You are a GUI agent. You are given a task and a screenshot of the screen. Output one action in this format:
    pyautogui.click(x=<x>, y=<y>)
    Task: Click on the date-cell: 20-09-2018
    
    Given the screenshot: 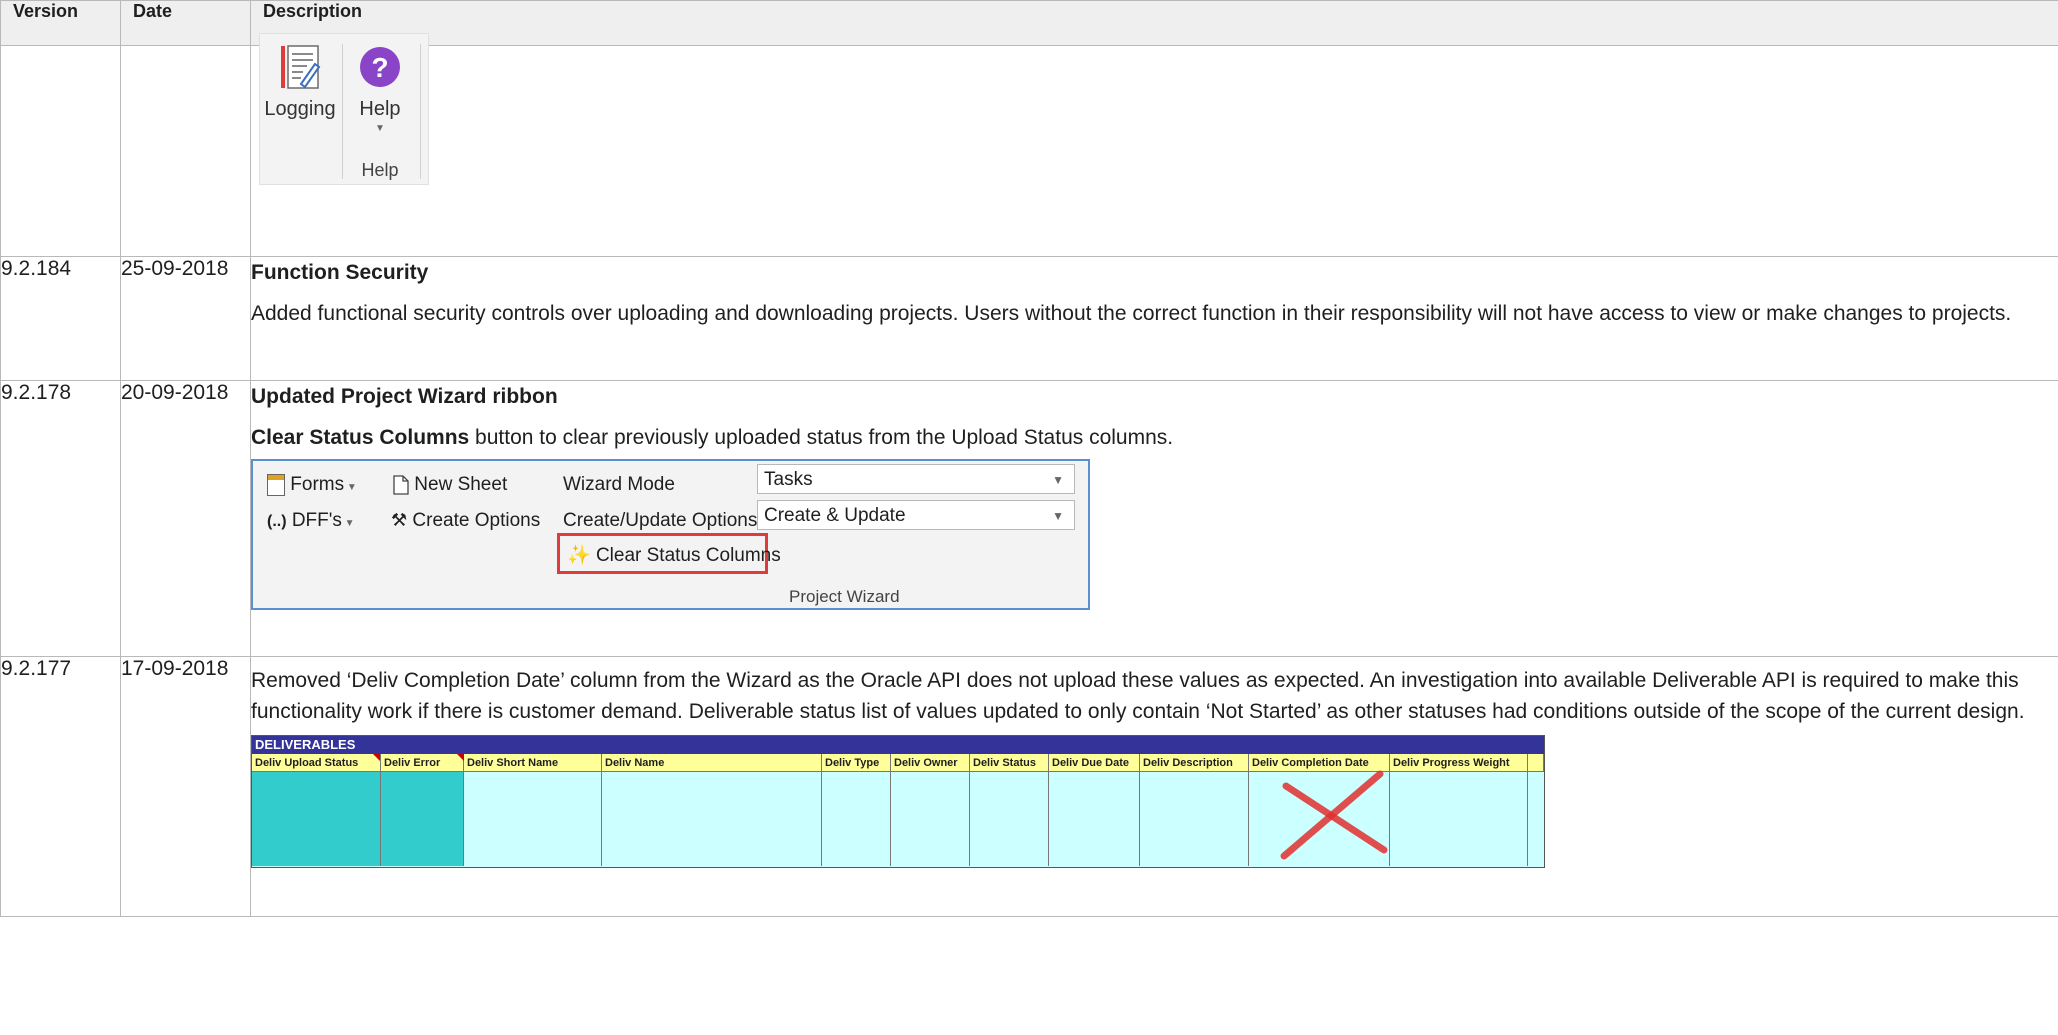 What is the action you would take?
    pyautogui.click(x=185, y=518)
    